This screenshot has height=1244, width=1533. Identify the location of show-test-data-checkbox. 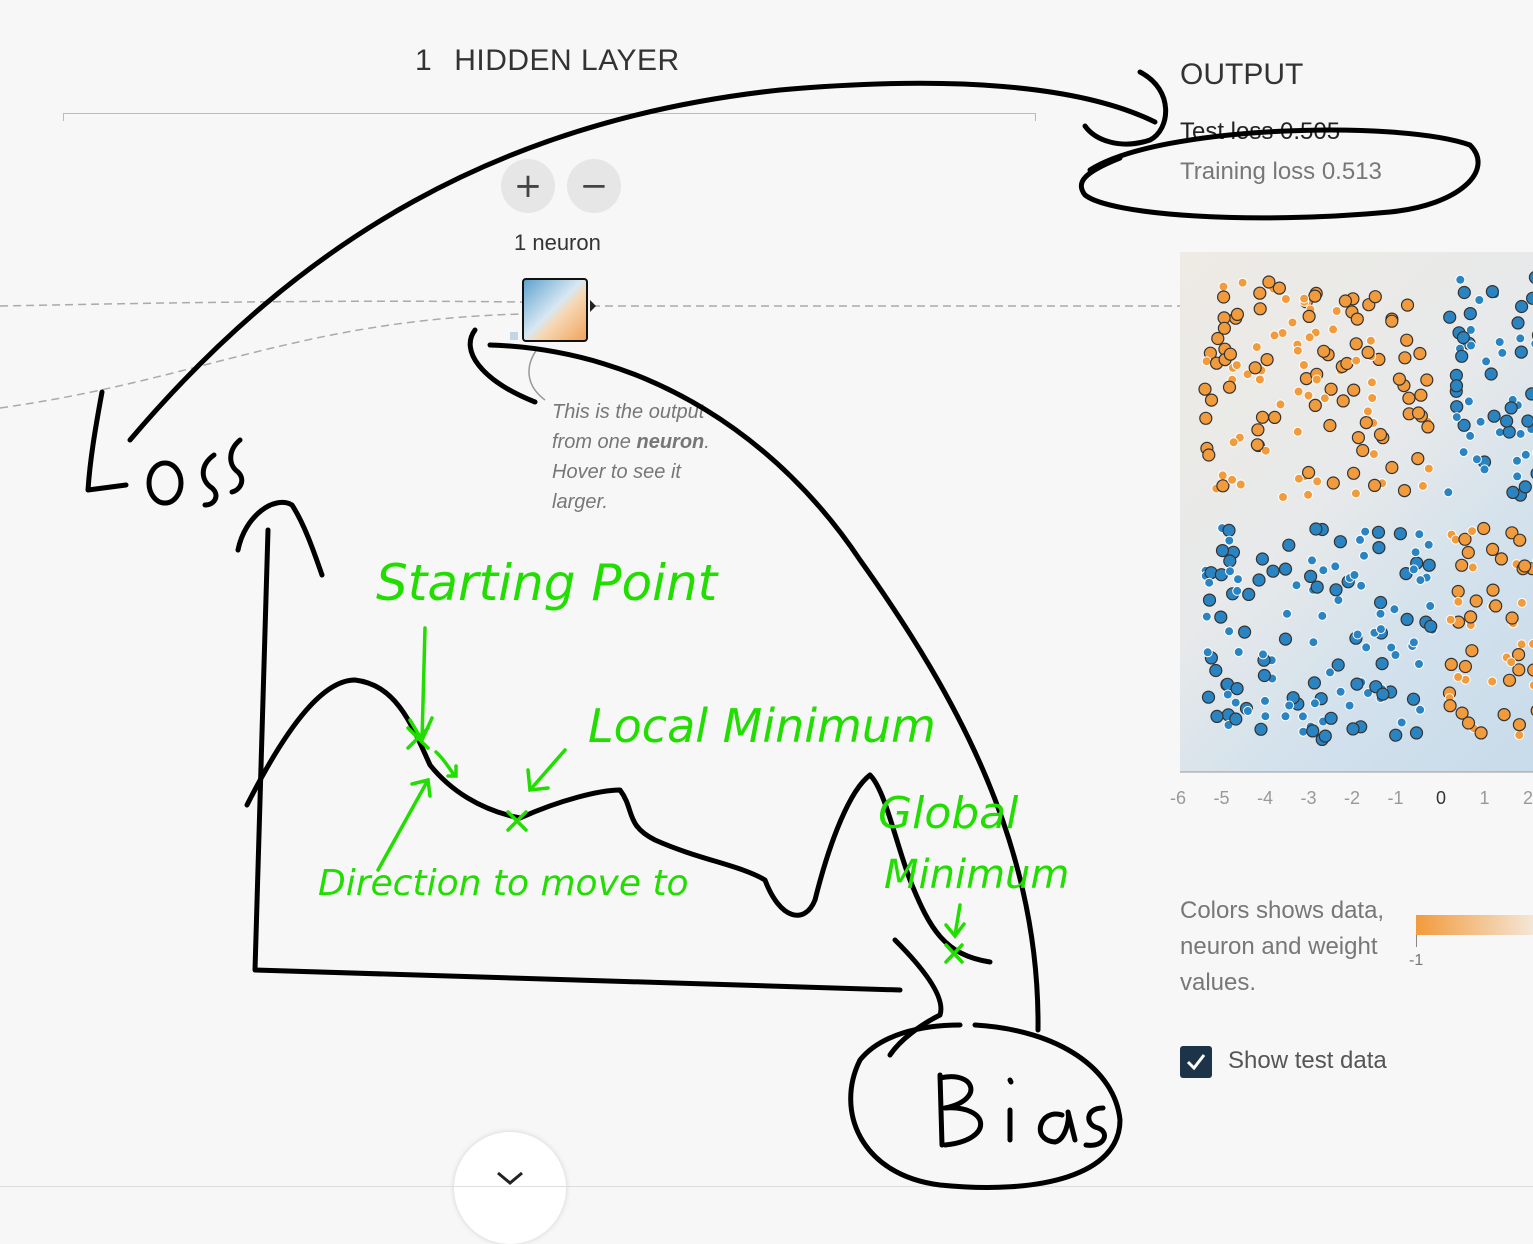
(1196, 1062).